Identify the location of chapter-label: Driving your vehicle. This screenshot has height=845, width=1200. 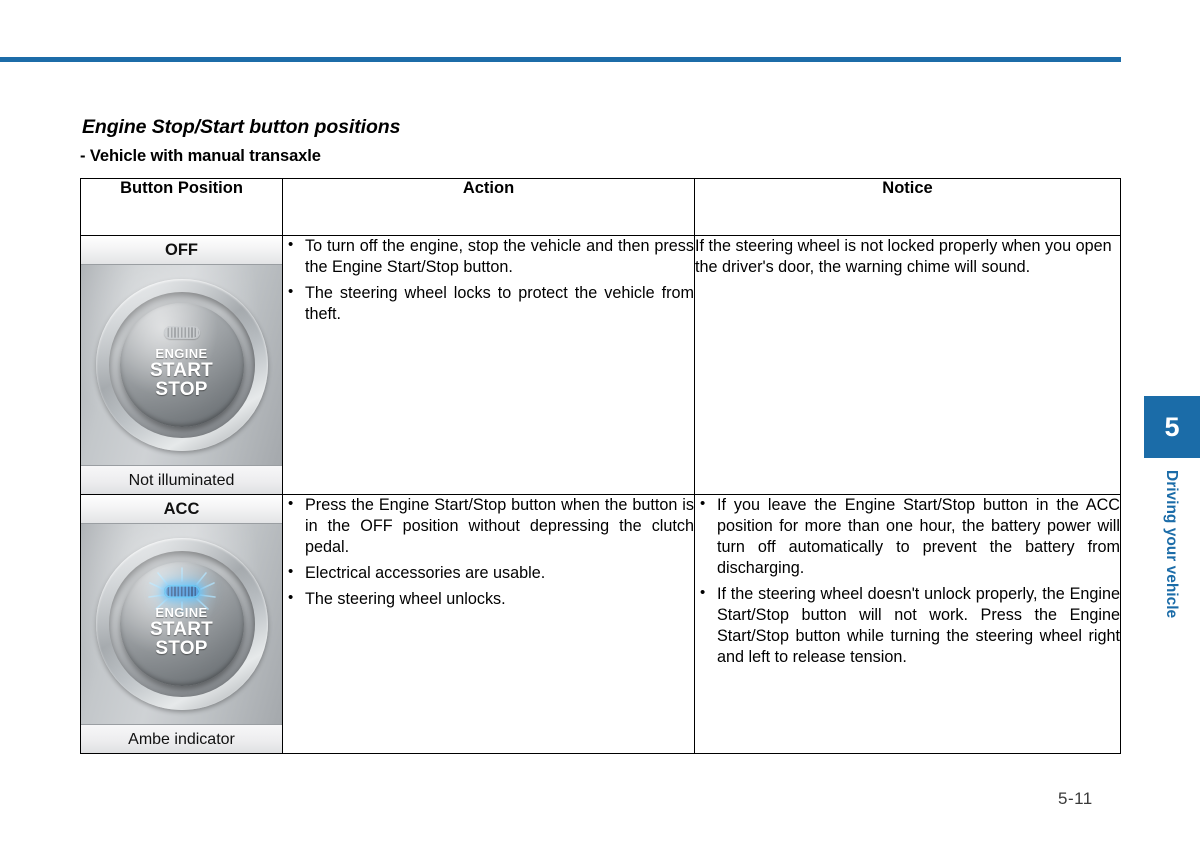
(1172, 570).